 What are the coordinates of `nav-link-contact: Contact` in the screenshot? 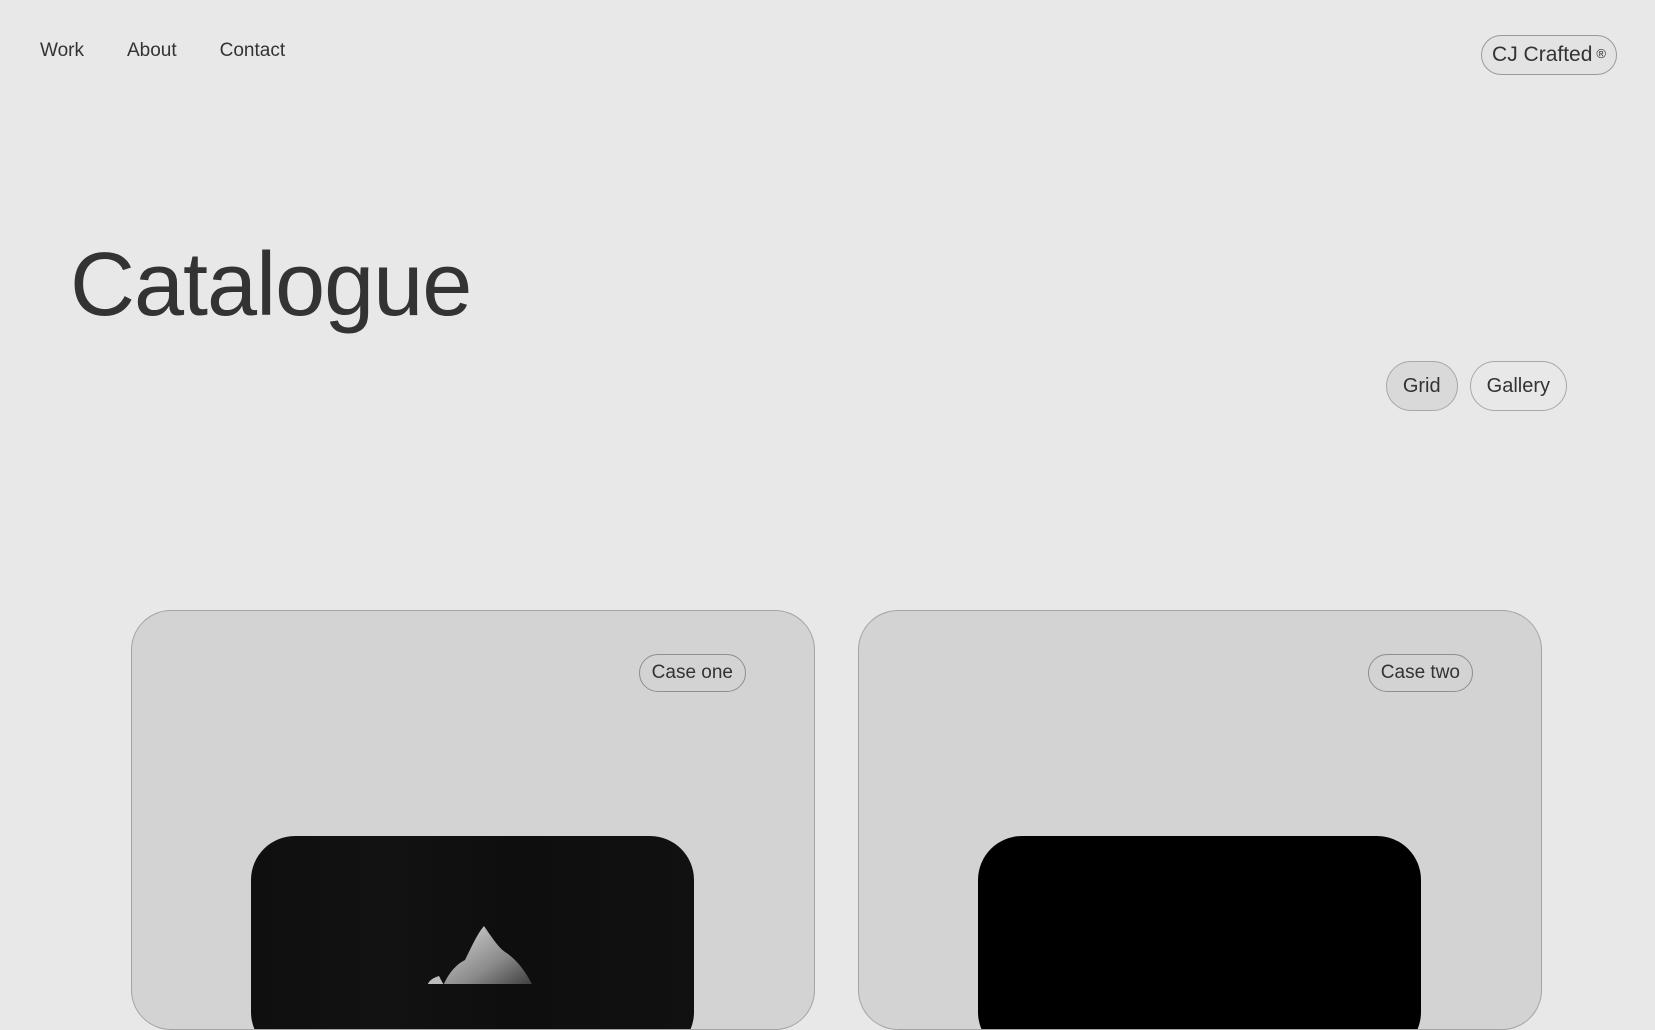 It's located at (252, 51).